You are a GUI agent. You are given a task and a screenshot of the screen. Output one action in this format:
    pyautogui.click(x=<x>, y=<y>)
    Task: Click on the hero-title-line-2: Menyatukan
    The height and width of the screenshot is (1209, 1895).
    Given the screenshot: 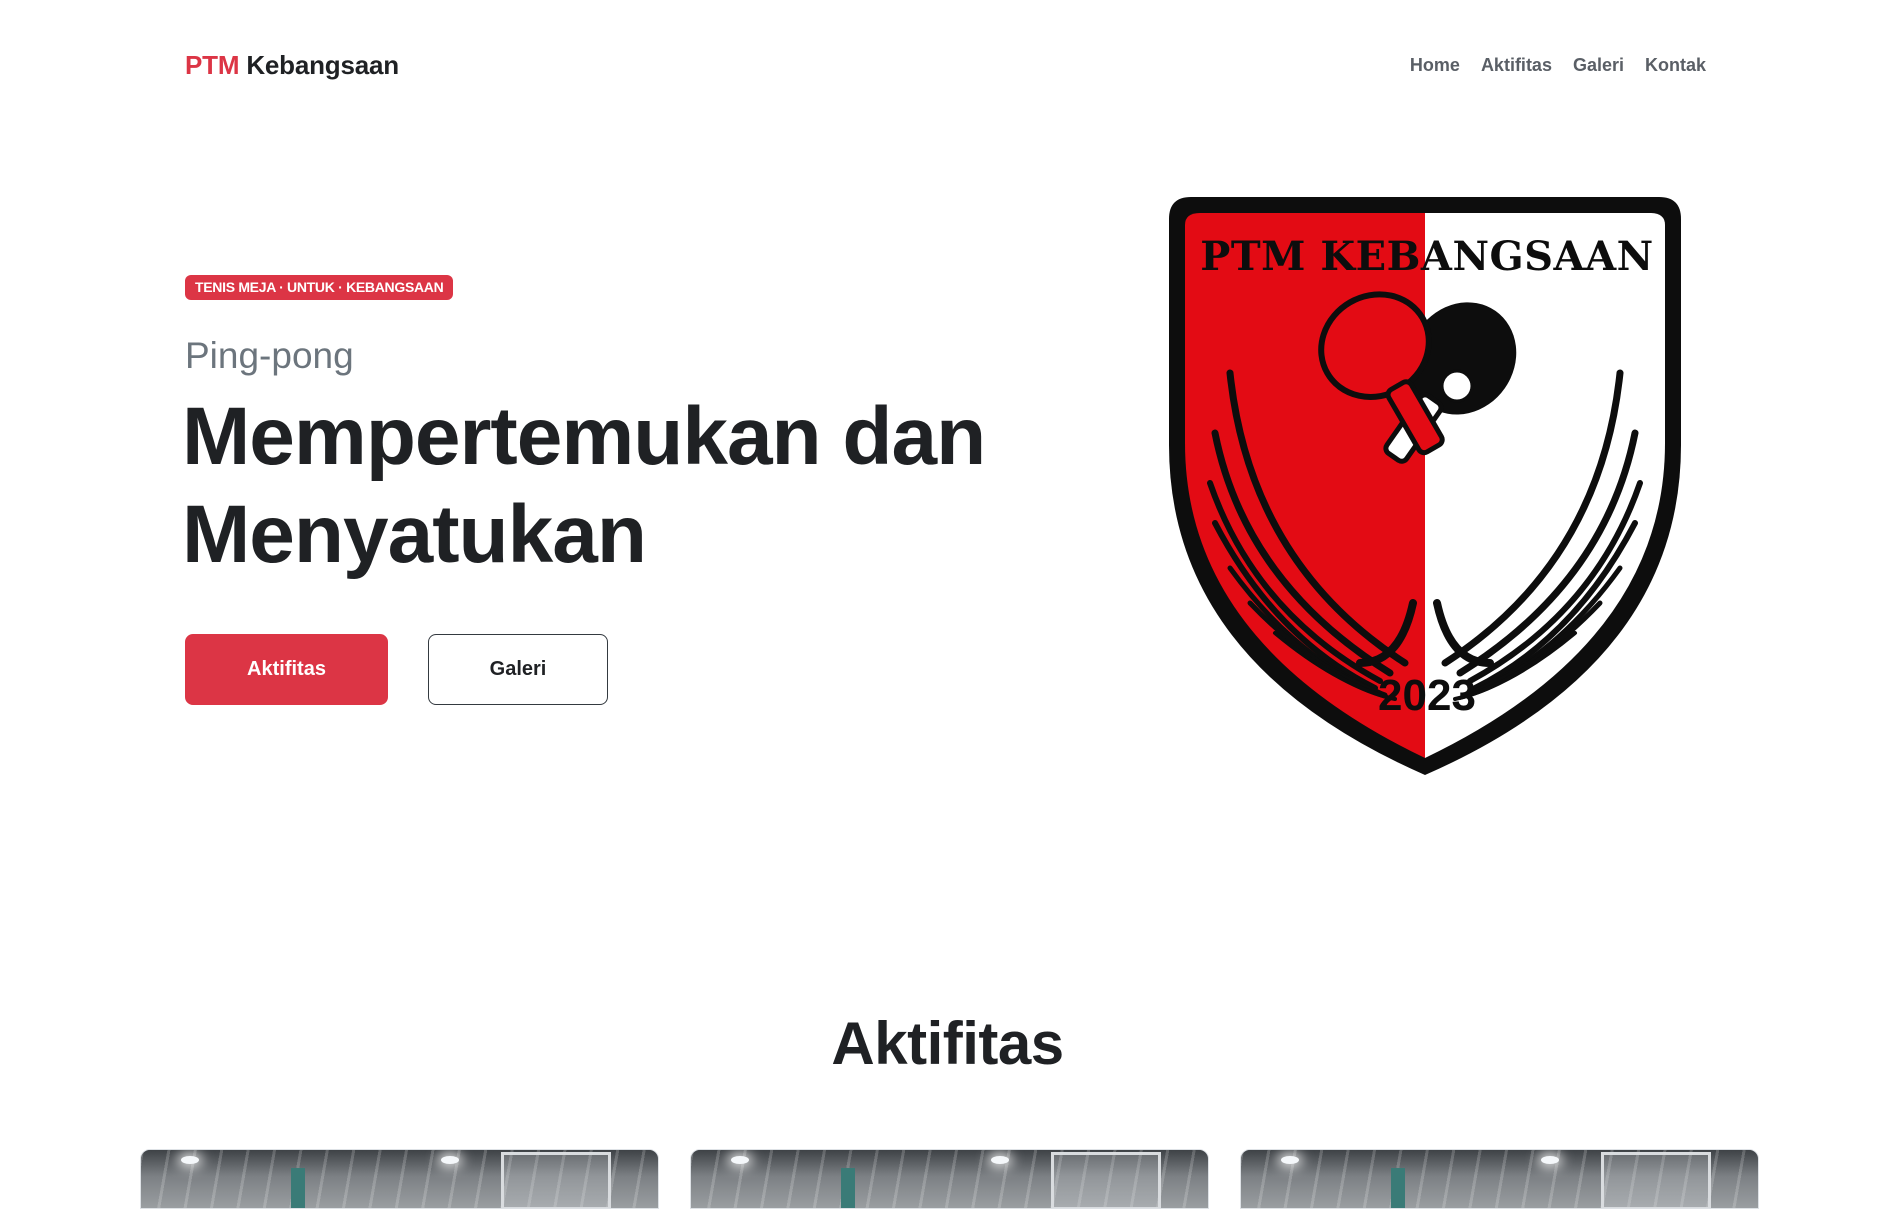 What is the action you would take?
    pyautogui.click(x=414, y=534)
    